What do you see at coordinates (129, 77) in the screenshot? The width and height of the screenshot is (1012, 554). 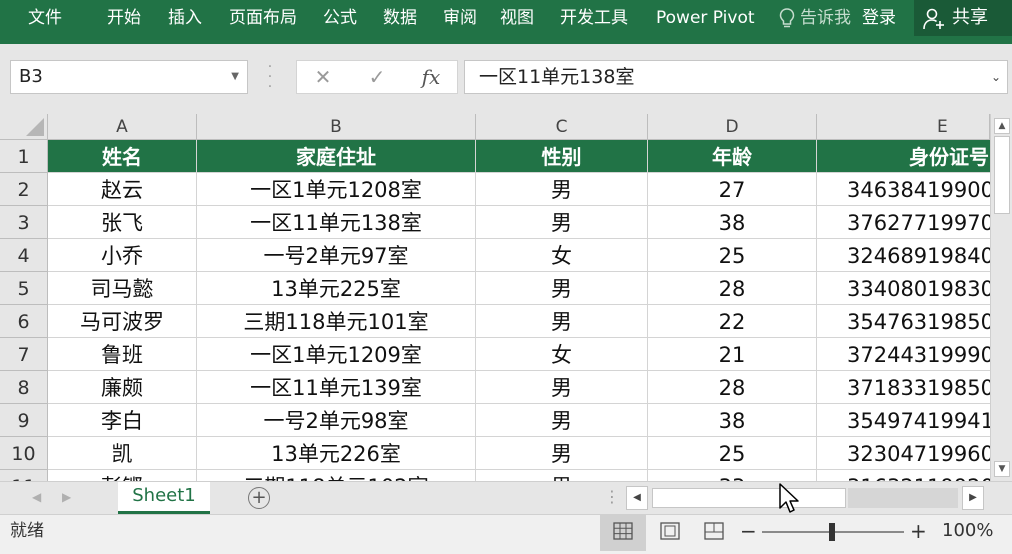 I see `name-box: B3 ▼` at bounding box center [129, 77].